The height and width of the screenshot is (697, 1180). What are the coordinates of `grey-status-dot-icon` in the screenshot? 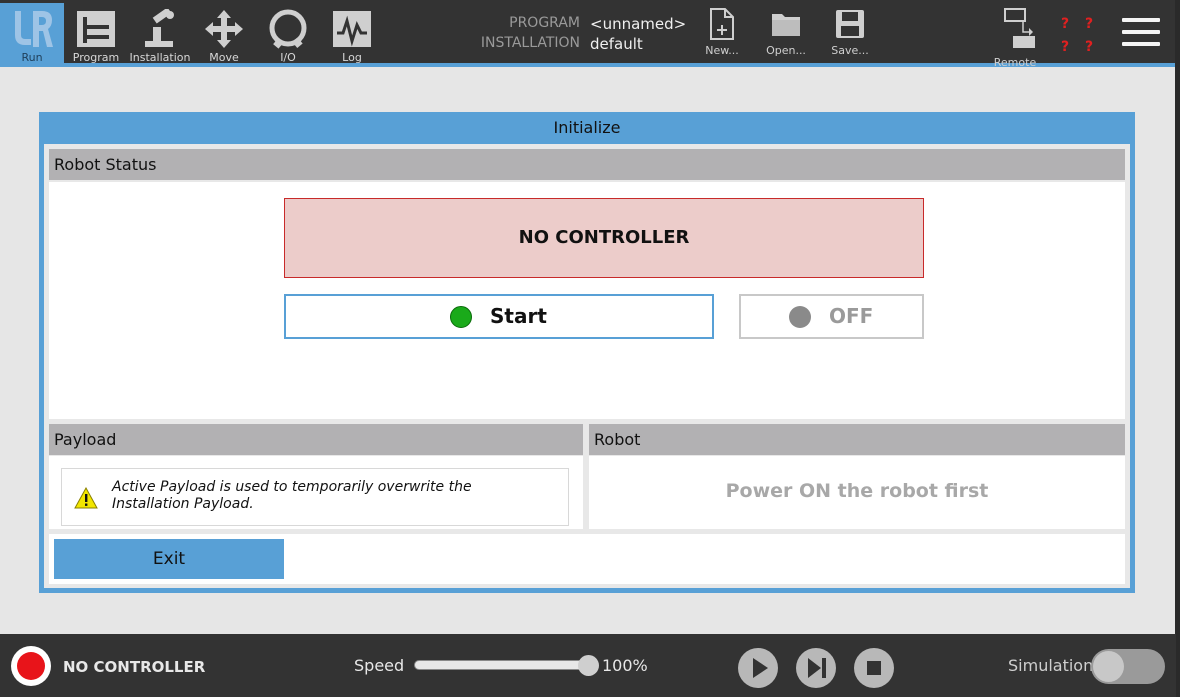 It's located at (800, 317).